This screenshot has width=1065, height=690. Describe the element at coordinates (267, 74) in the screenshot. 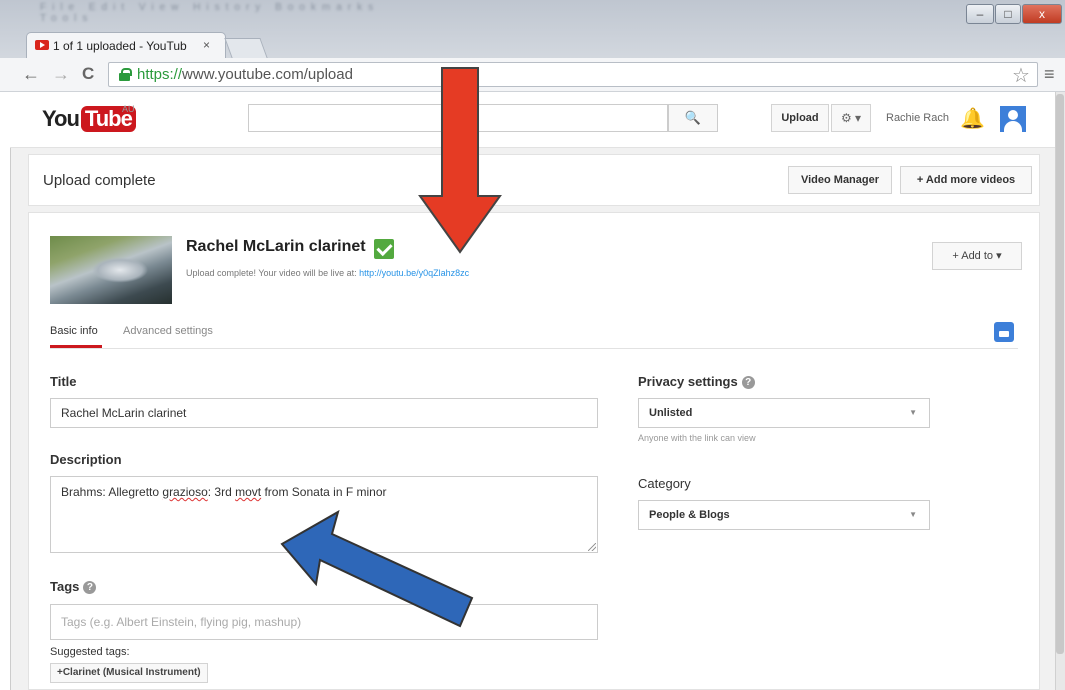

I see `url-path: www.youtube.com/upload` at that location.